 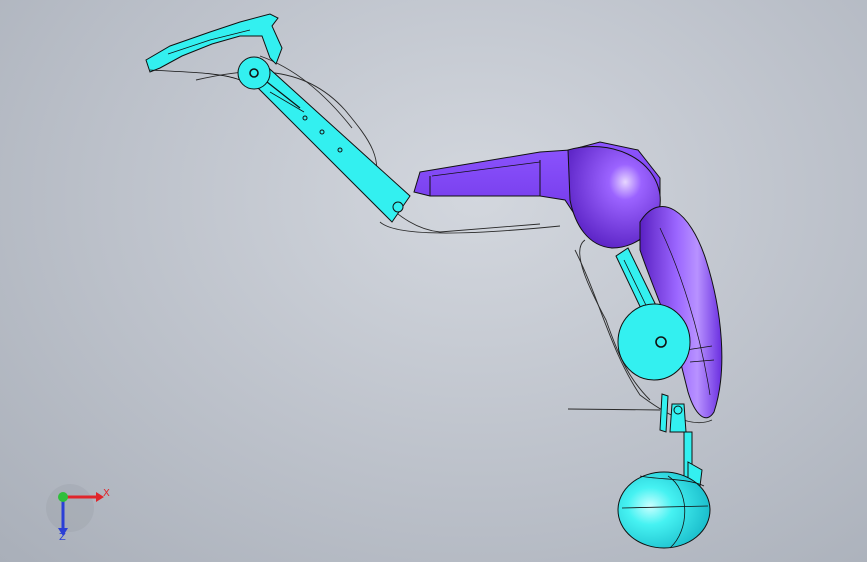 What do you see at coordinates (654, 342) in the screenshot?
I see `lower-joint-disc` at bounding box center [654, 342].